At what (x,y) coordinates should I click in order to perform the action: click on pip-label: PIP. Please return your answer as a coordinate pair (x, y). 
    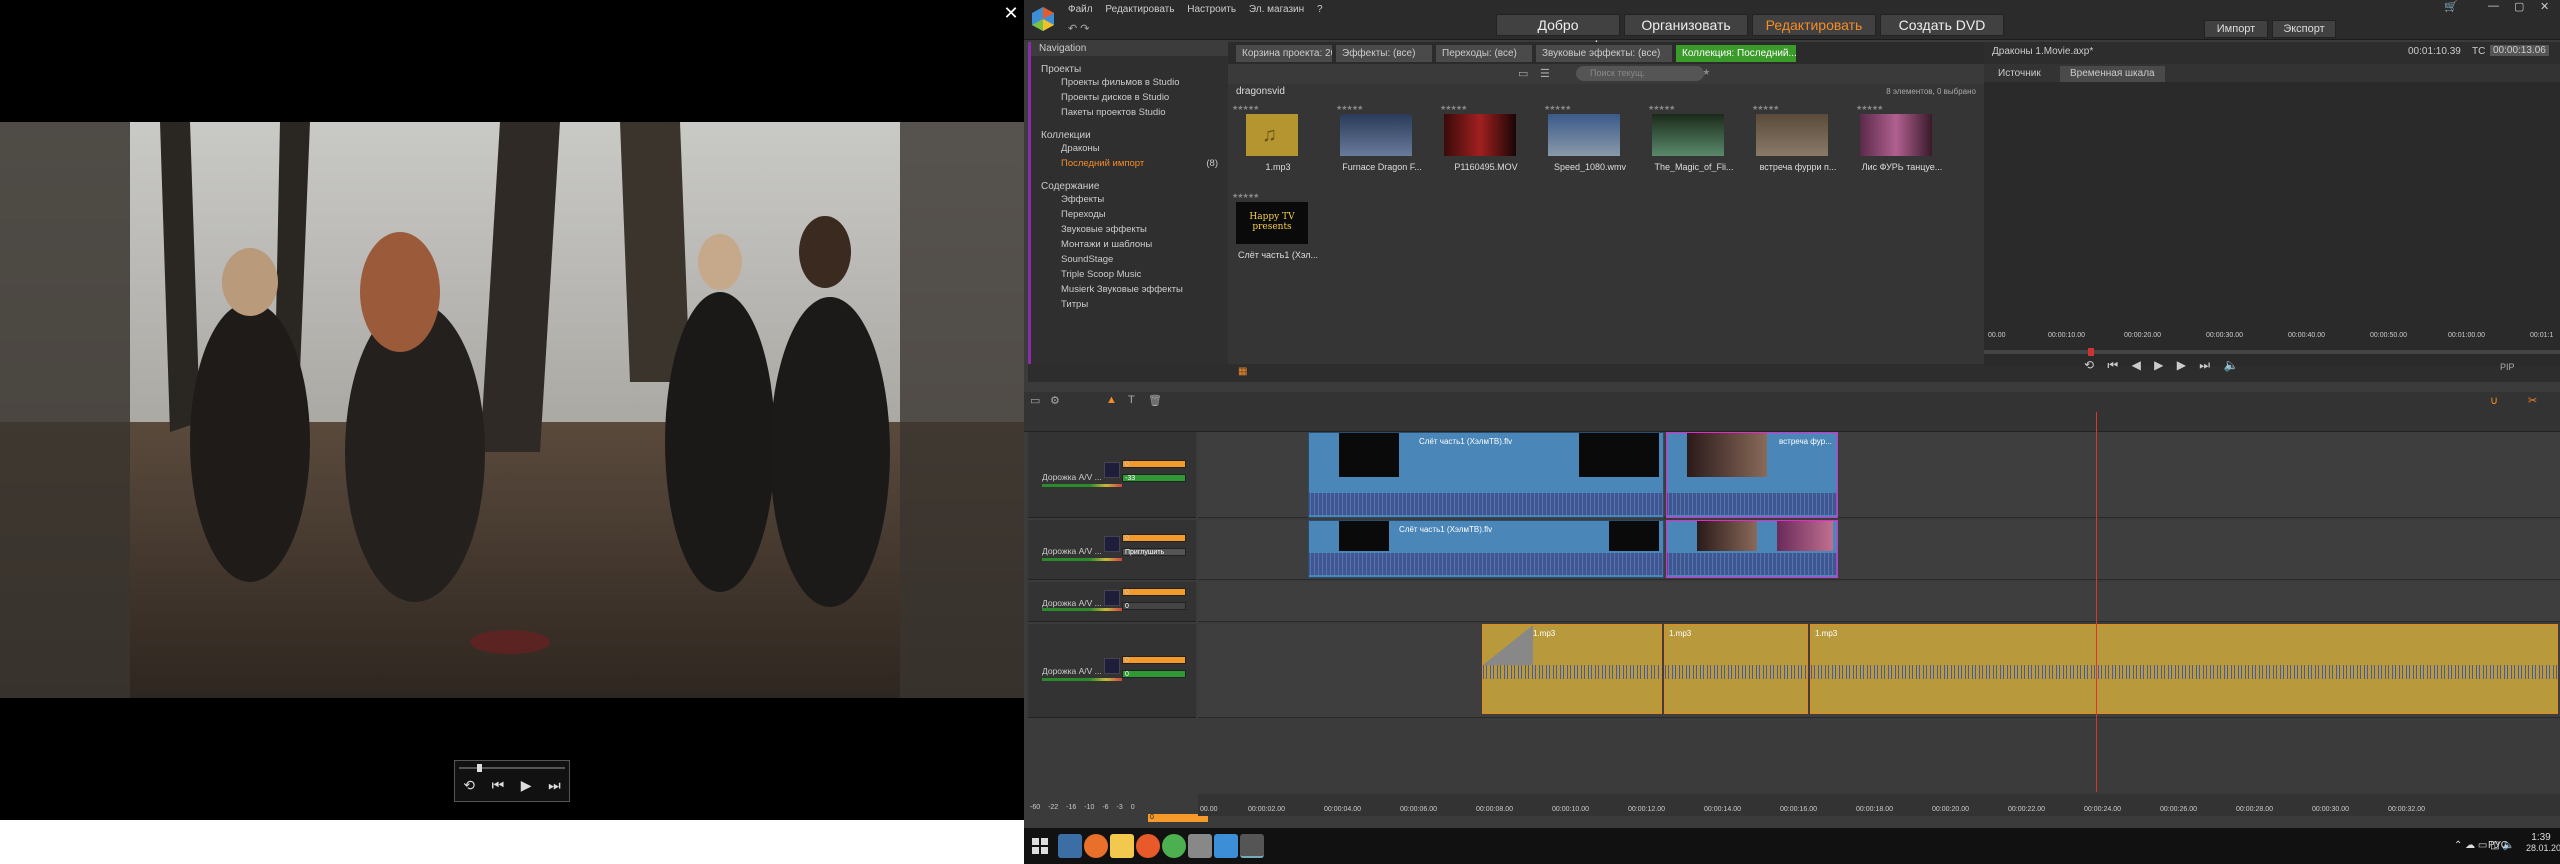
    Looking at the image, I should click on (2507, 367).